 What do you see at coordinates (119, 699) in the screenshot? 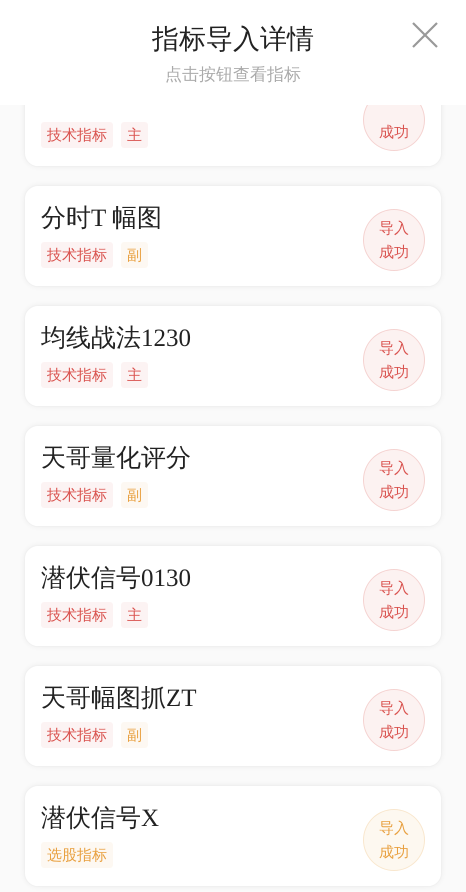
I see `indicator-title: 天哥幅图抓ZT` at bounding box center [119, 699].